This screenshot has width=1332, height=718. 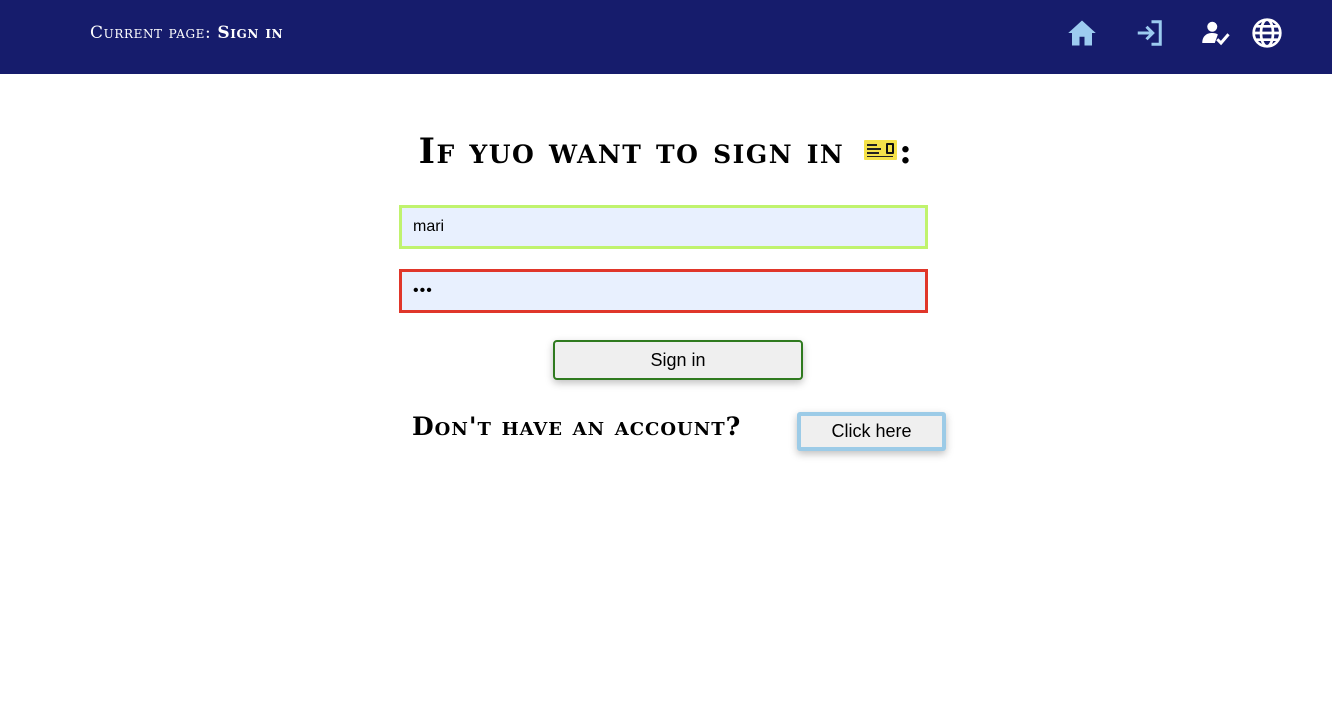 What do you see at coordinates (577, 426) in the screenshot?
I see `no-account-text: Don't have an account?` at bounding box center [577, 426].